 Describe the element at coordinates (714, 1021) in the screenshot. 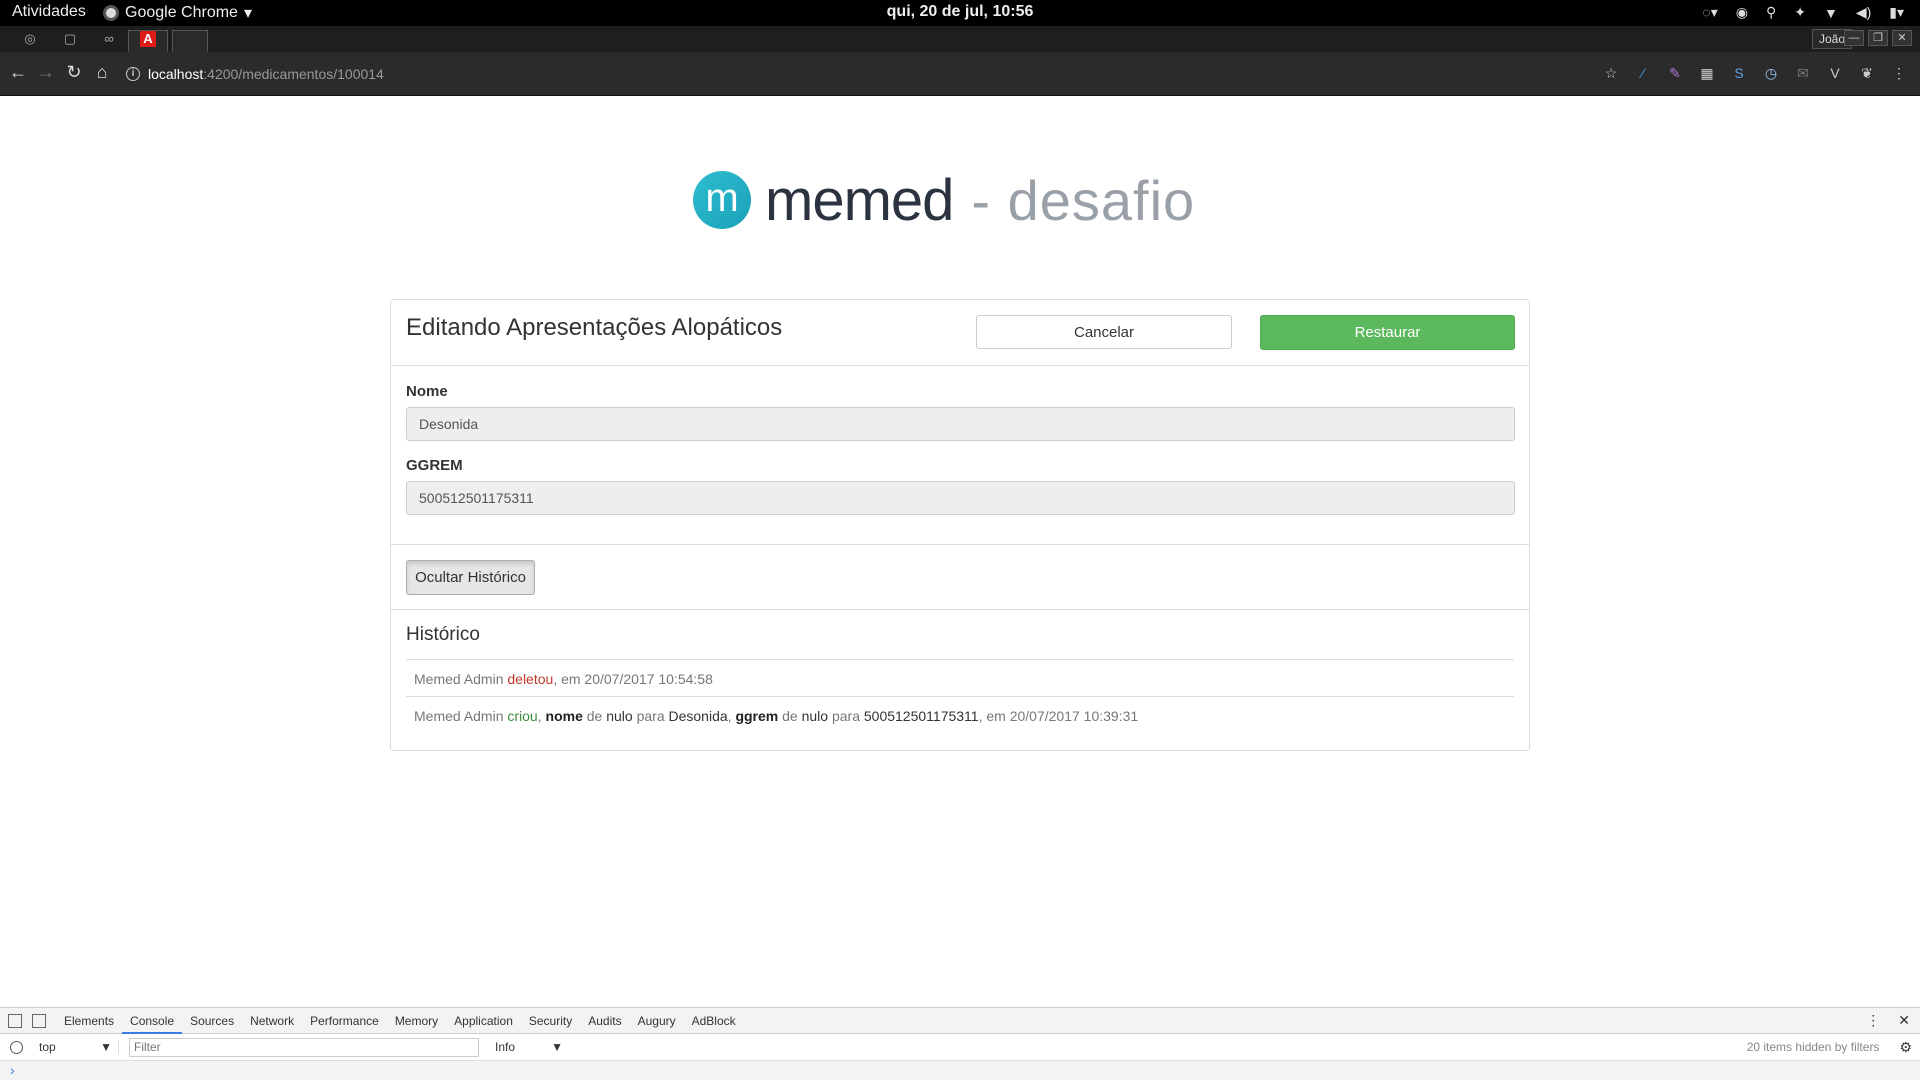

I see `tab-adblock: AdBlock` at that location.